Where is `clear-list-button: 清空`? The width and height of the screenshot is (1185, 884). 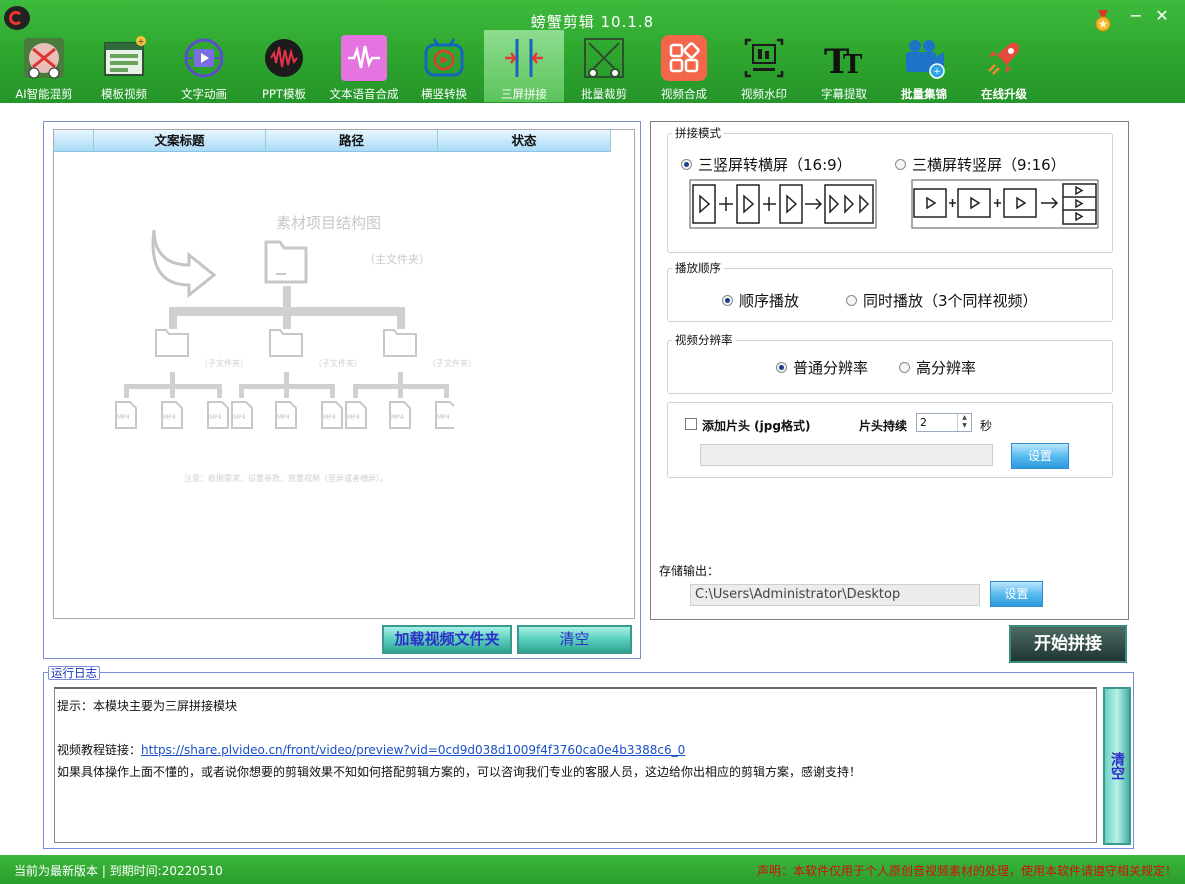
clear-list-button: 清空 is located at coordinates (574, 639).